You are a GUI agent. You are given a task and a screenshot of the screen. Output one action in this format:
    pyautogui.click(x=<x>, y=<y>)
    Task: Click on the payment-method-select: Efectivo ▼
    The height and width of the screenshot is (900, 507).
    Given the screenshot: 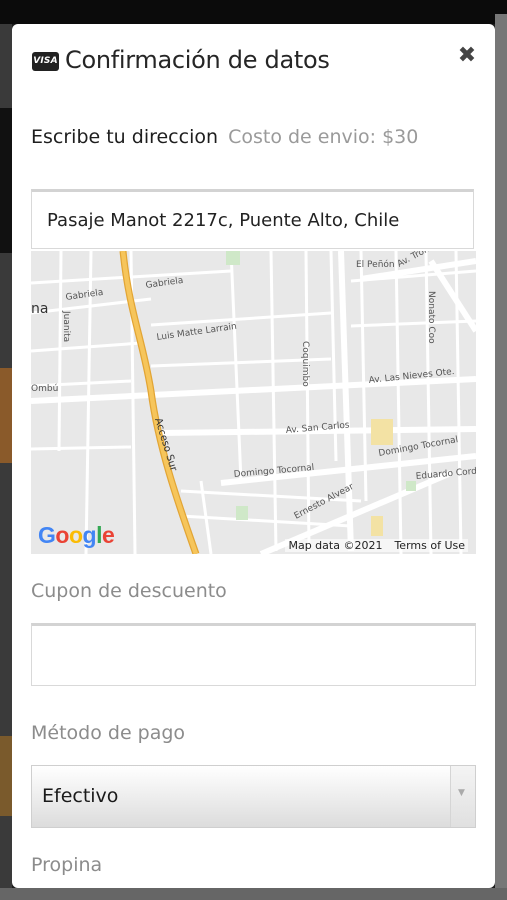 What is the action you would take?
    pyautogui.click(x=253, y=796)
    